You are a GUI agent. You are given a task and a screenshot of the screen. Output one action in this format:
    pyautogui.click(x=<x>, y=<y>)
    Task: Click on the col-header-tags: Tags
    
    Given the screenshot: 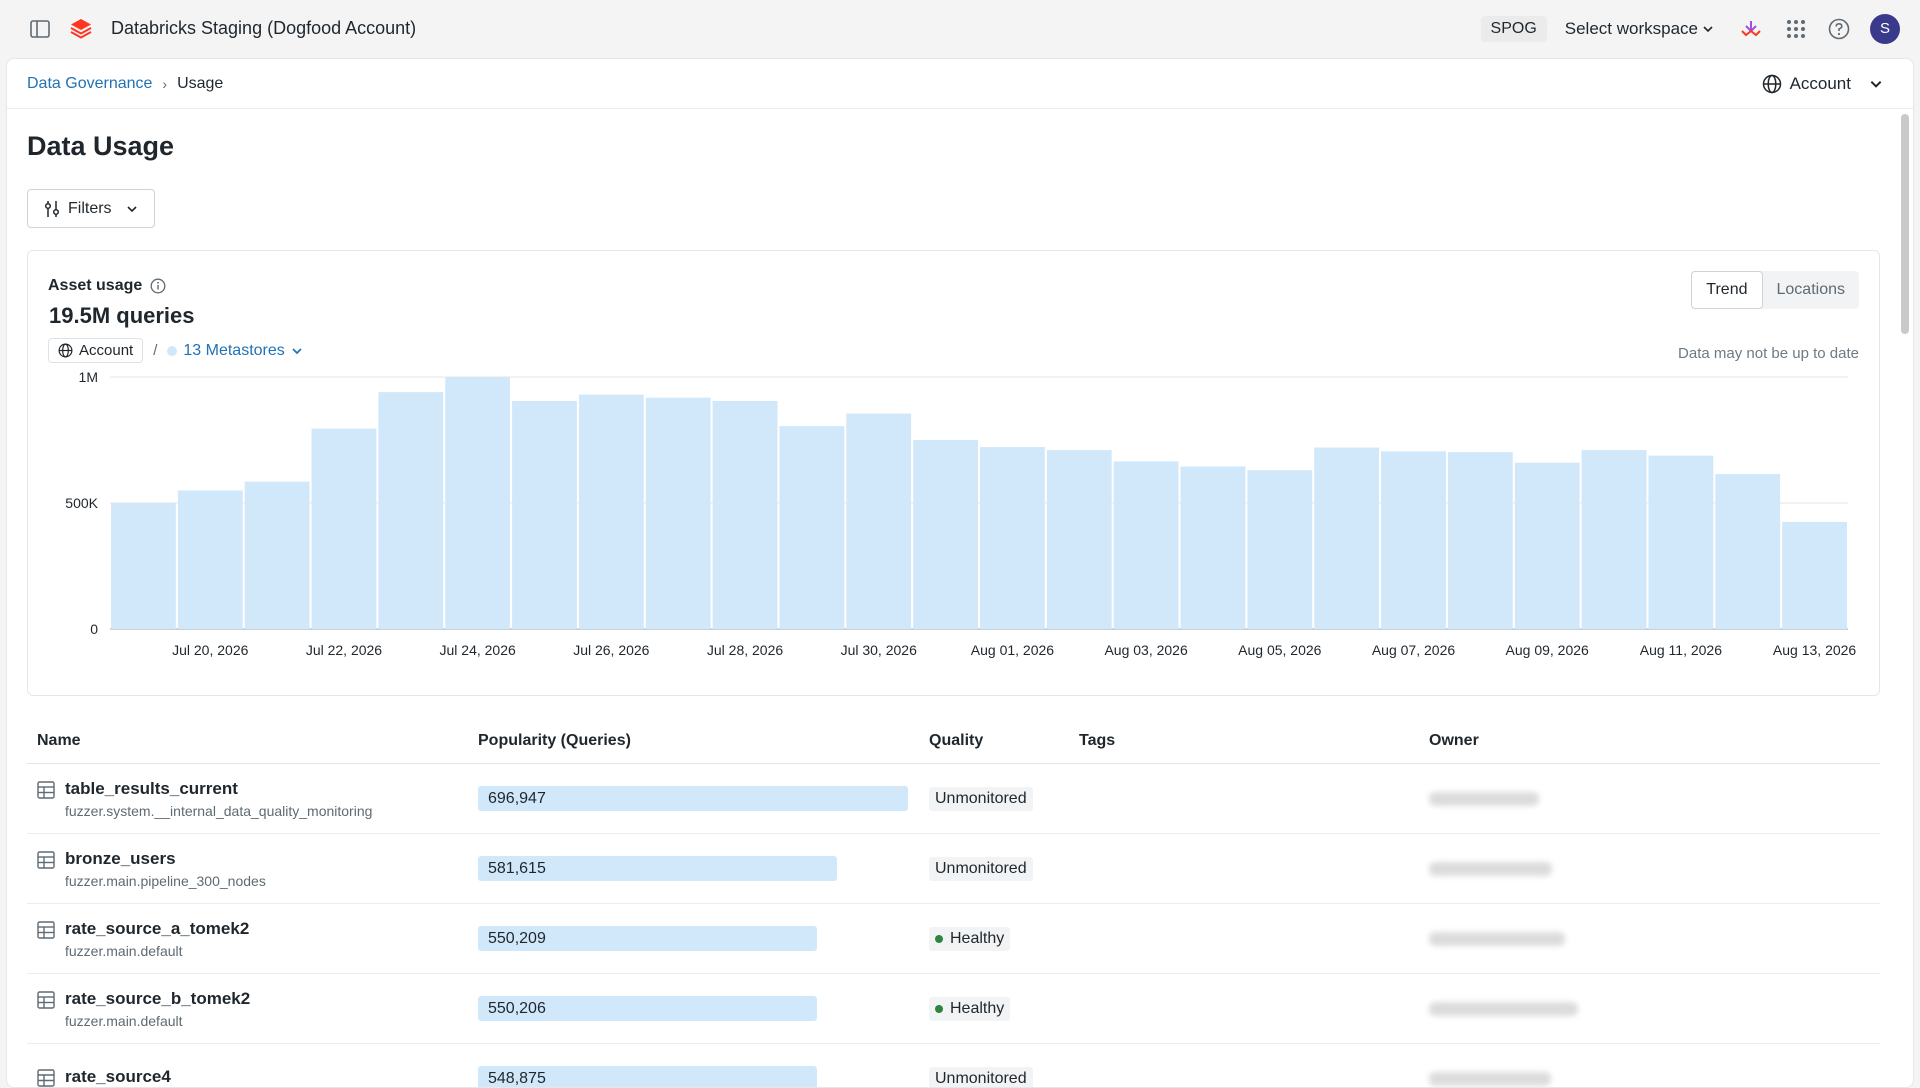 What is the action you would take?
    pyautogui.click(x=1254, y=741)
    